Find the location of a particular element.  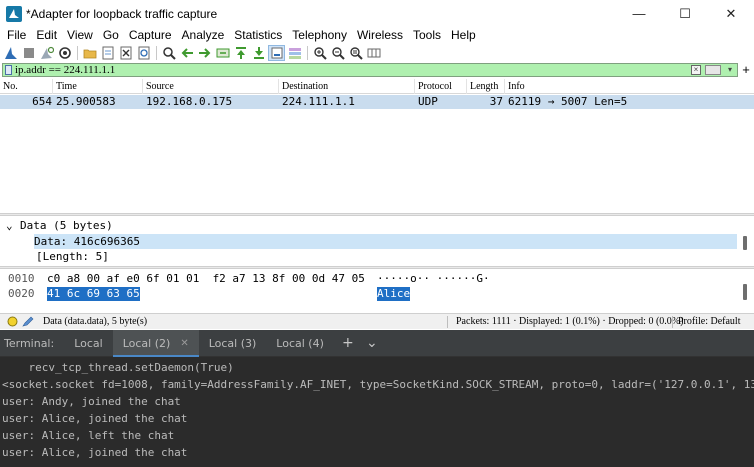

menu-tools: Tools is located at coordinates (427, 35).